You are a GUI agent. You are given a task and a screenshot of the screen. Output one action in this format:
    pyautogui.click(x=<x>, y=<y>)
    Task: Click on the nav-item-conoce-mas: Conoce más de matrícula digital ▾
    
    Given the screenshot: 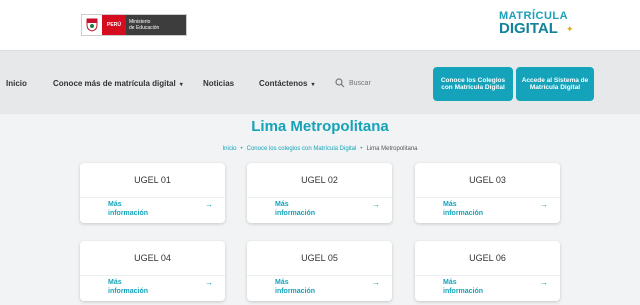 What is the action you would take?
    pyautogui.click(x=118, y=83)
    